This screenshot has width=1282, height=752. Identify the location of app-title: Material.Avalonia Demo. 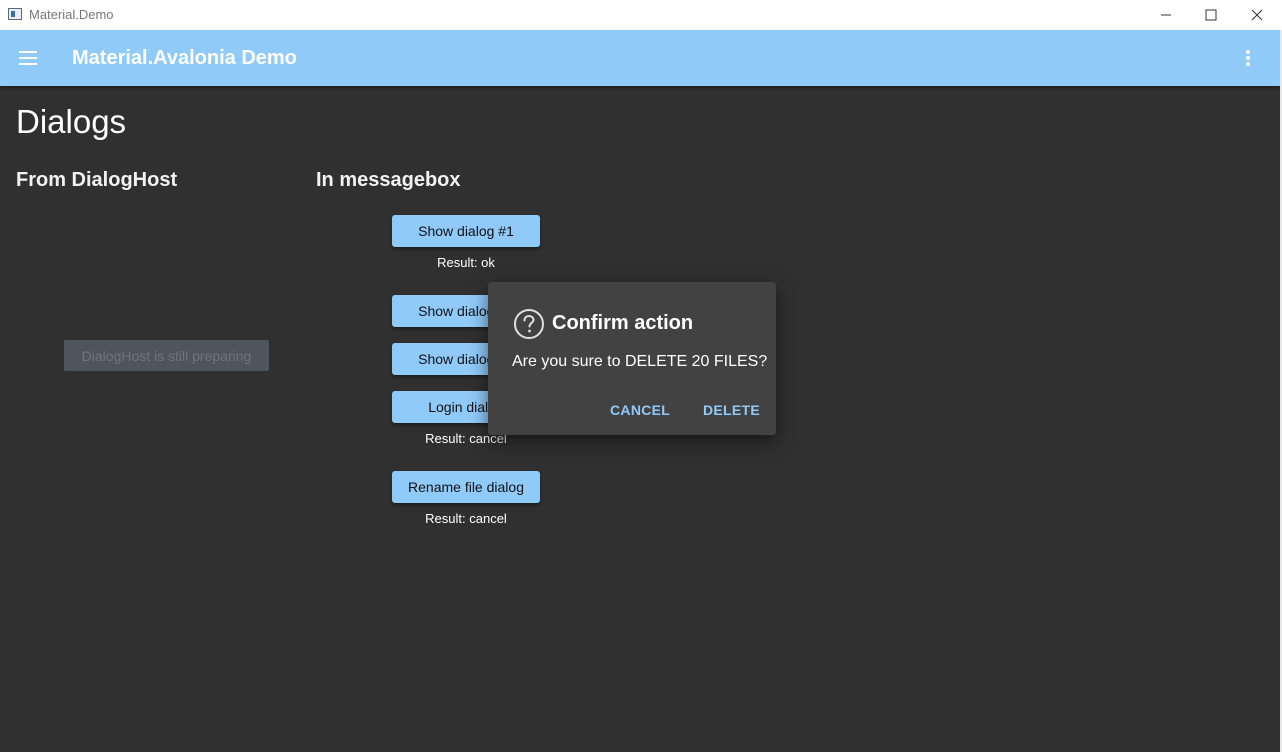
(184, 58).